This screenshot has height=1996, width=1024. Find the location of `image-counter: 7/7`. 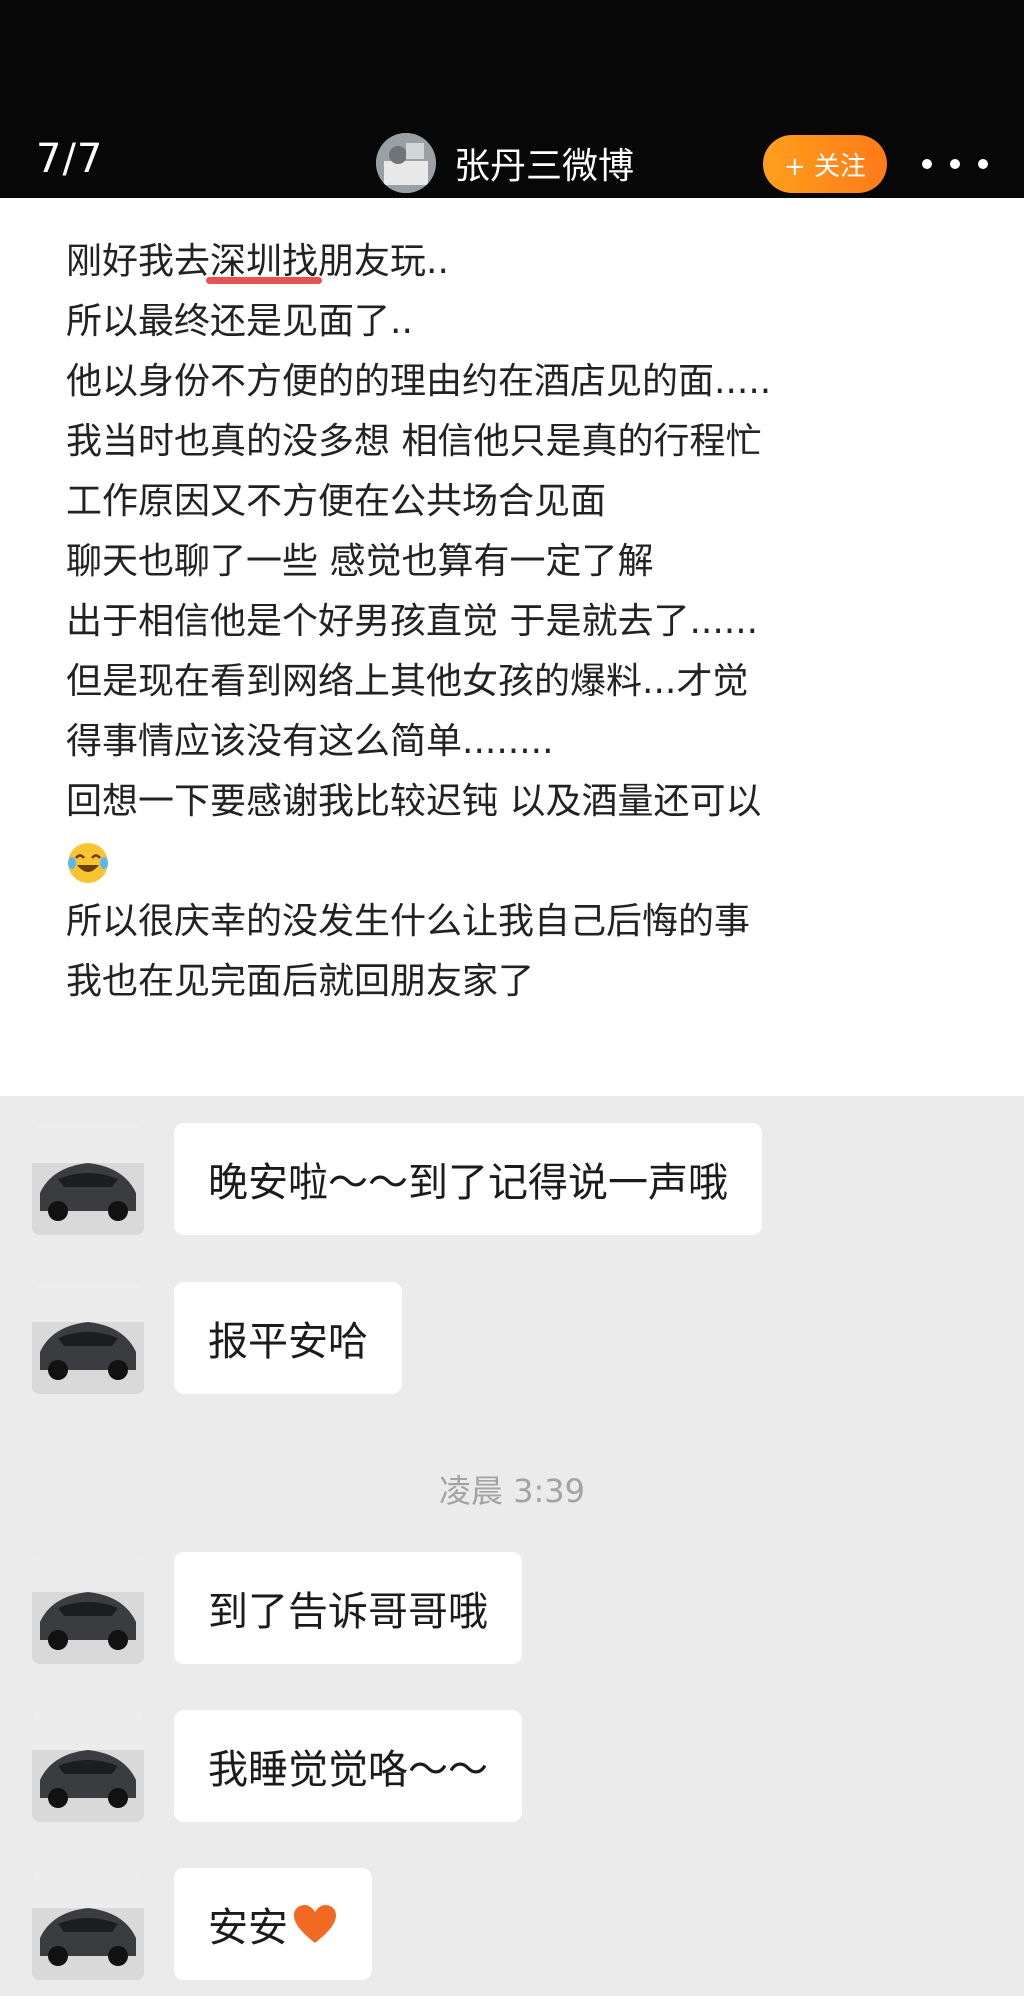

image-counter: 7/7 is located at coordinates (70, 159).